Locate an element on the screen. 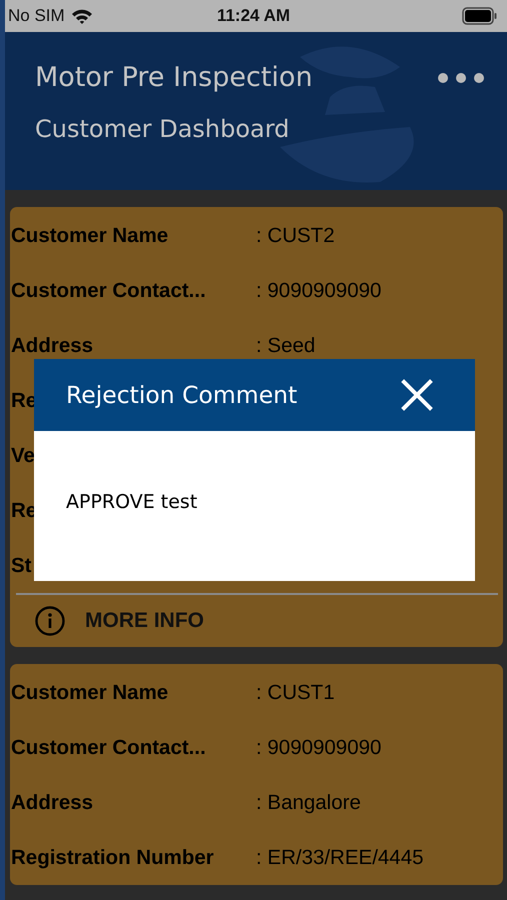 This screenshot has height=900, width=507. field-value: : CUST1 is located at coordinates (295, 692).